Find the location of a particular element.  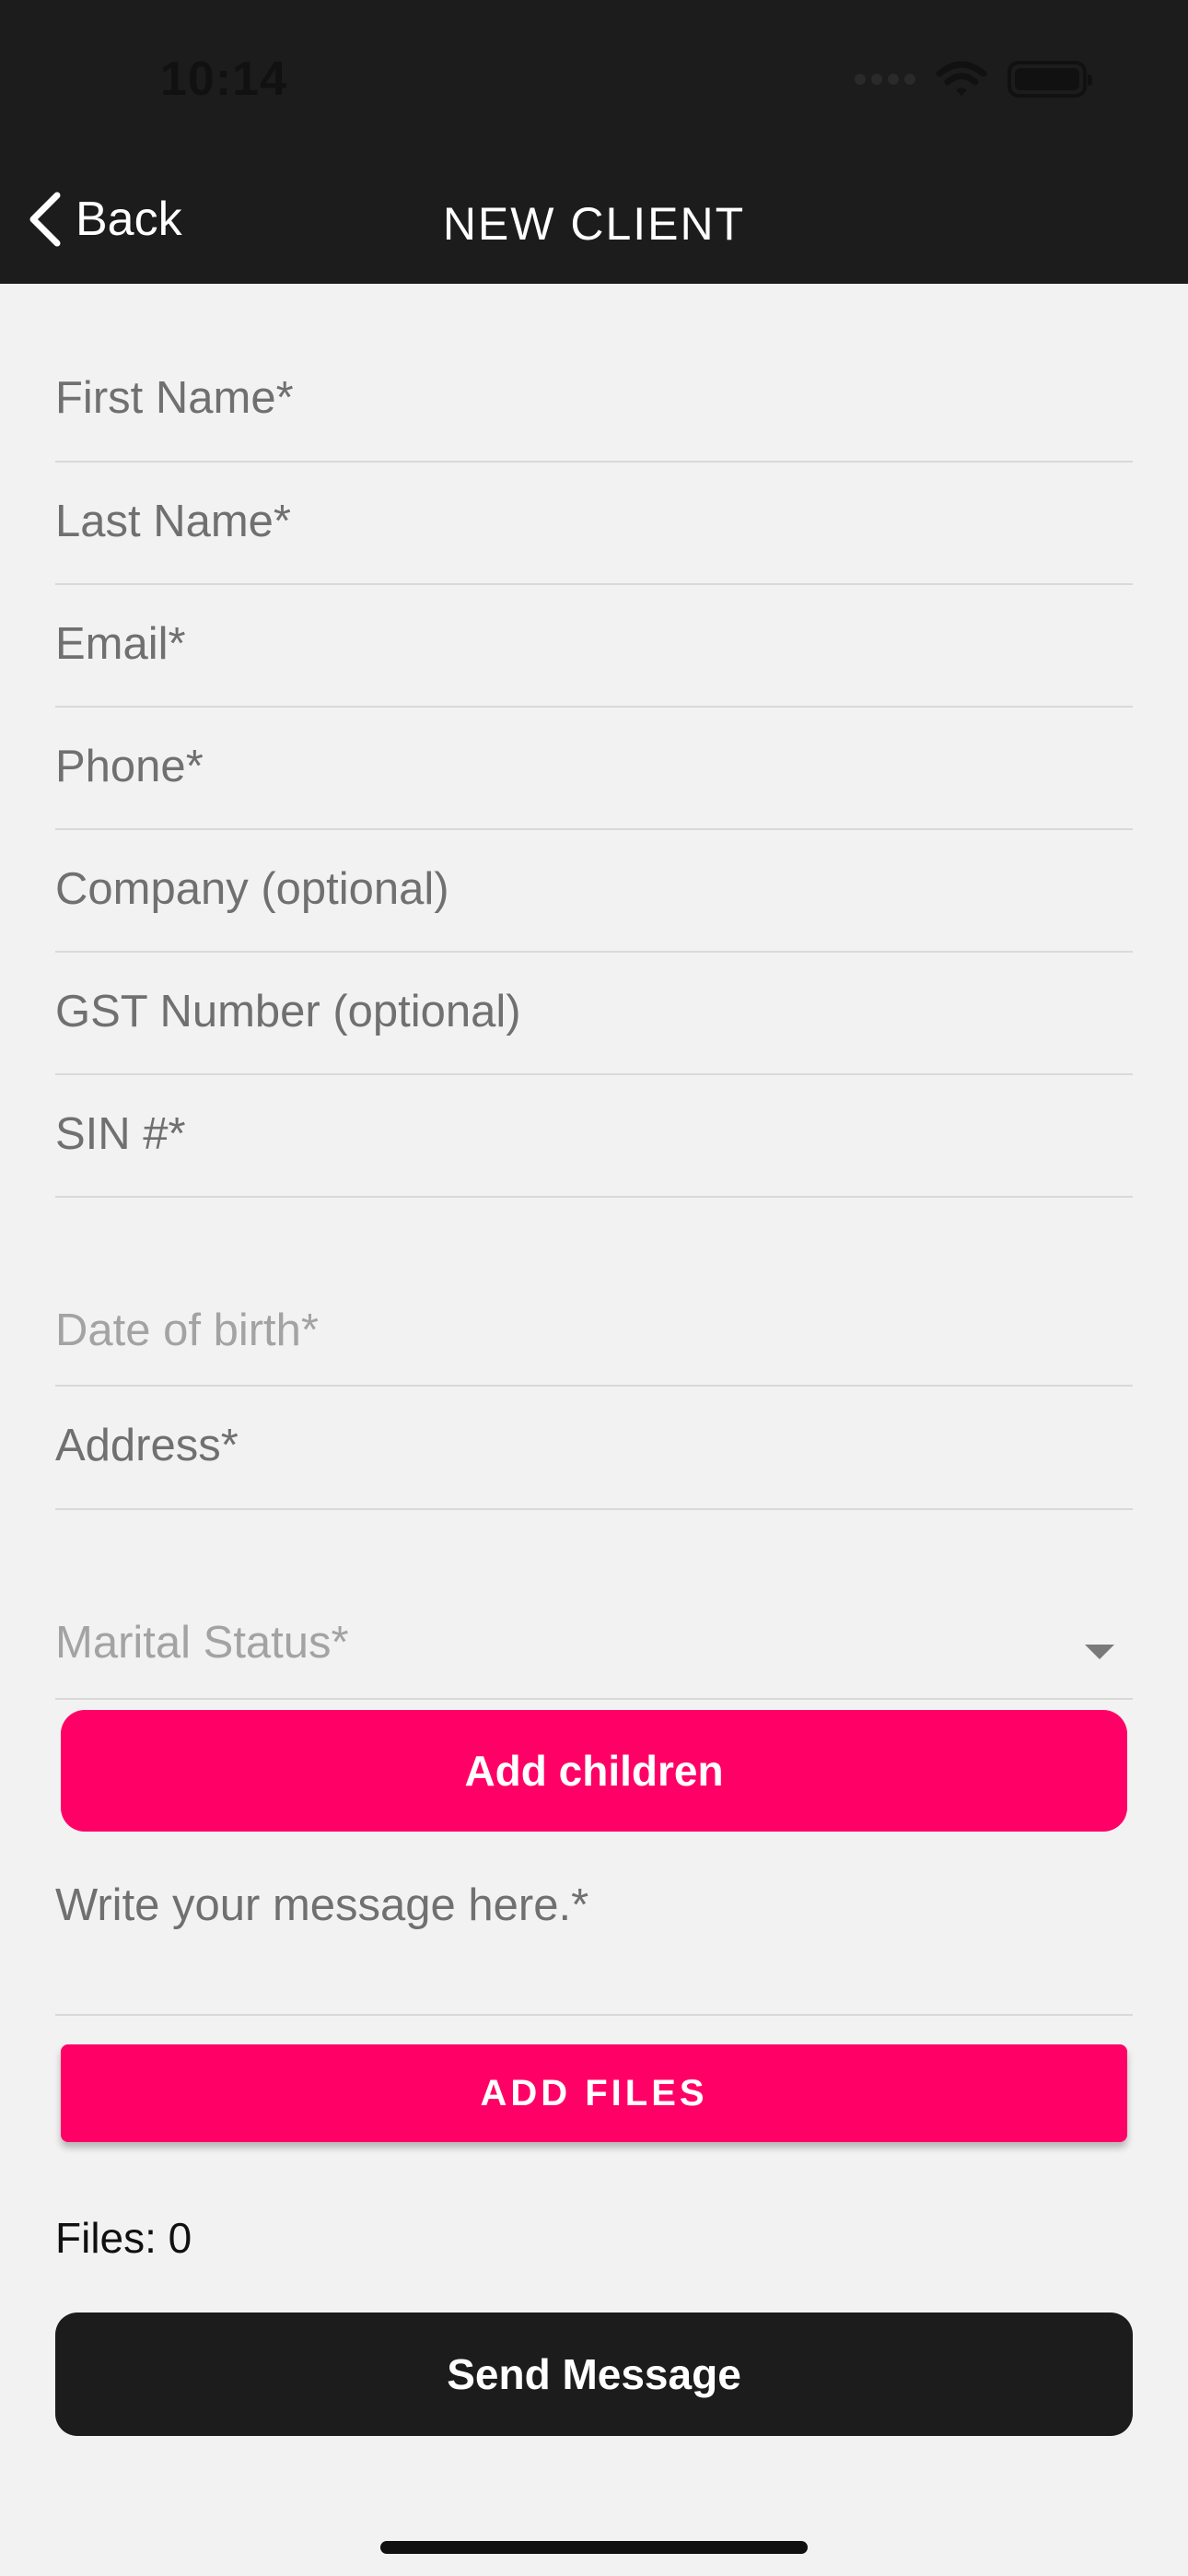

last-name-field: Last Name* is located at coordinates (594, 524).